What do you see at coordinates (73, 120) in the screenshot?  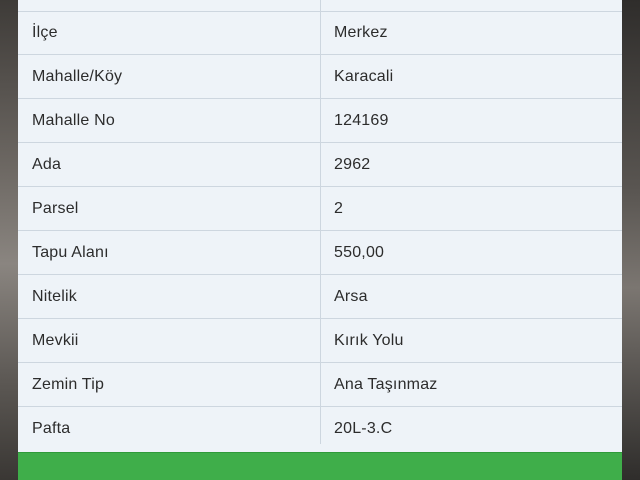 I see `row-label: Mahalle No` at bounding box center [73, 120].